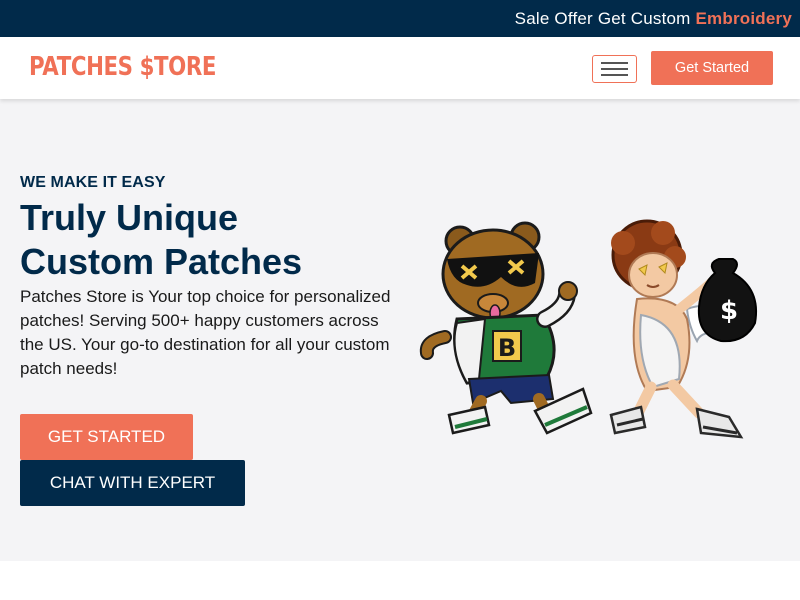 Image resolution: width=800 pixels, height=600 pixels. What do you see at coordinates (122, 67) in the screenshot?
I see `logo: PATCHES $TORE` at bounding box center [122, 67].